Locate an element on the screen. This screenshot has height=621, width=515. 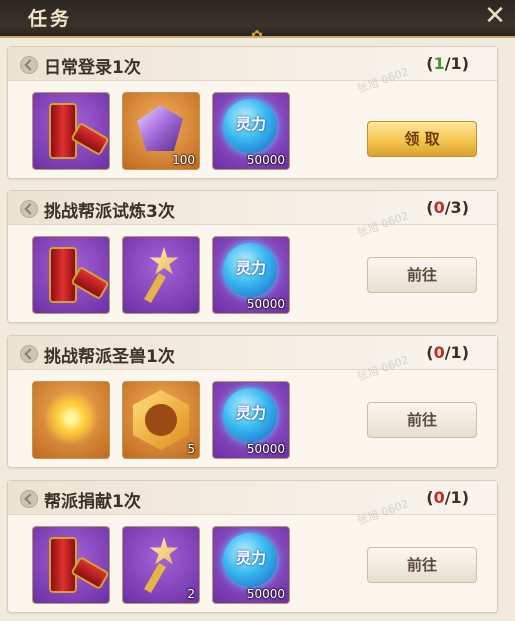
task-name: 挑战帮派圣兽1次 is located at coordinates (109, 357).